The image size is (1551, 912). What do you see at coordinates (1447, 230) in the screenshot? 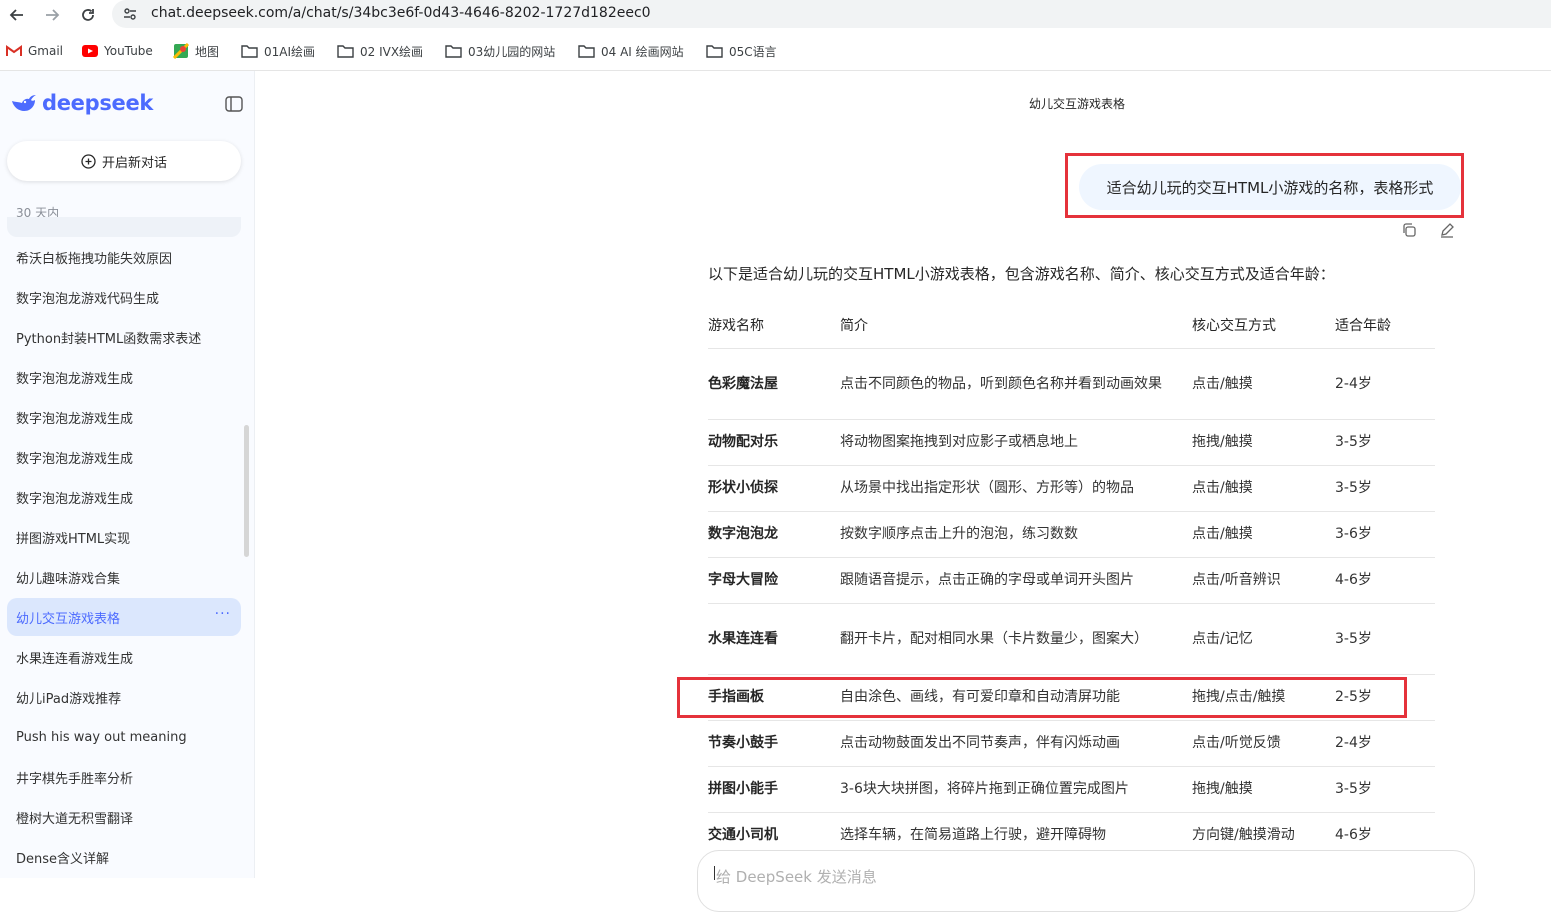
I see `edit-icon` at bounding box center [1447, 230].